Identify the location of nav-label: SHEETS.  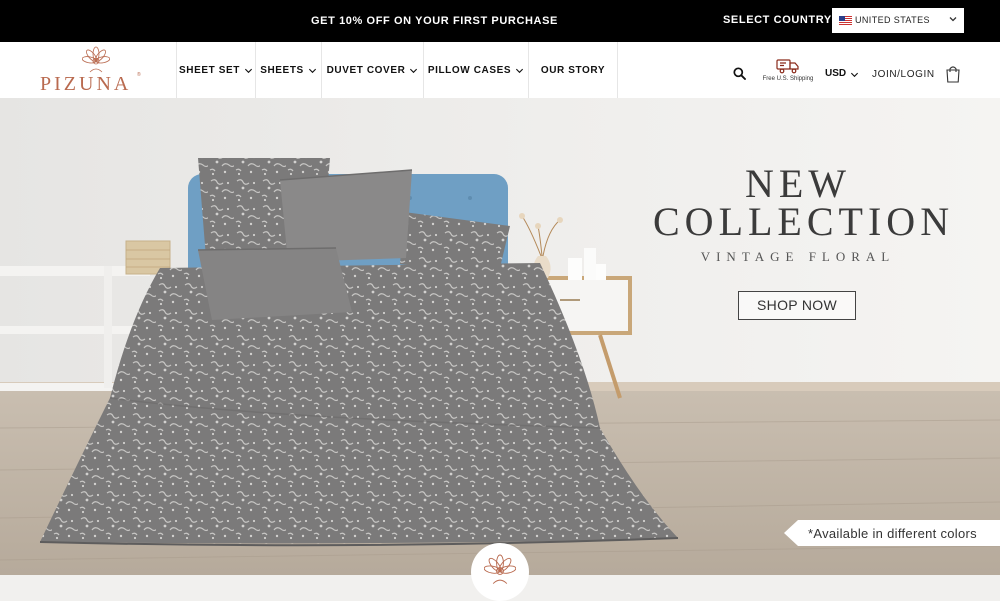
(282, 70).